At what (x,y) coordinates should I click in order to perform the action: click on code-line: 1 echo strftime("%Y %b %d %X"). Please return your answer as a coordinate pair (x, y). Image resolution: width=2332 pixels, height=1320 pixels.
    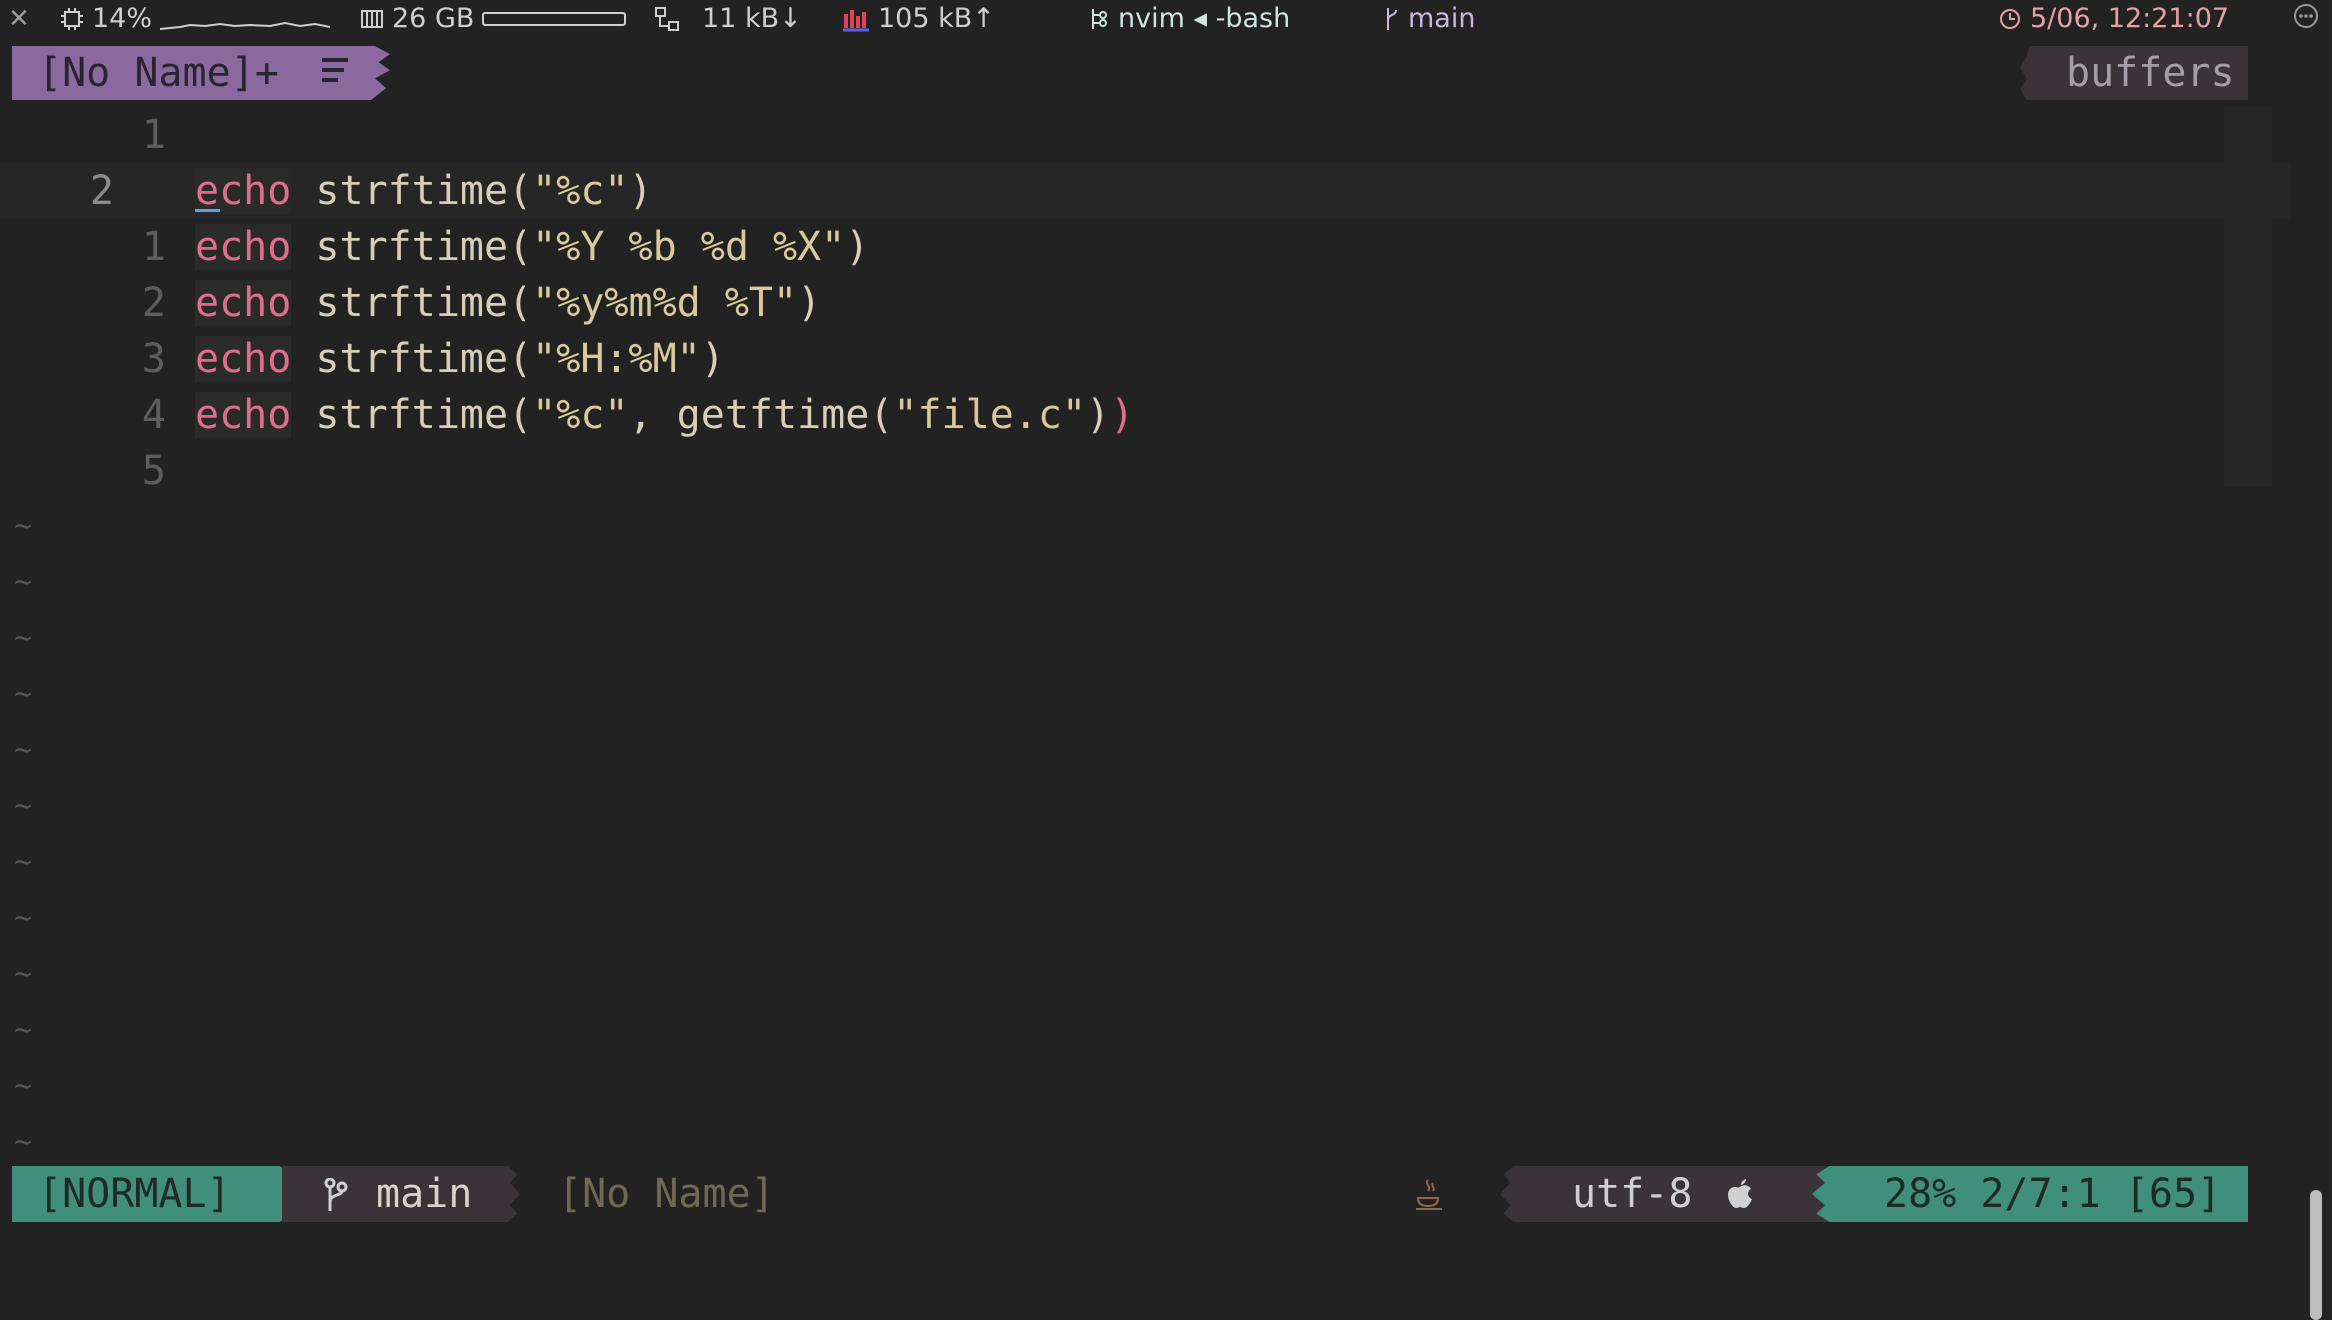
    Looking at the image, I should click on (1145, 247).